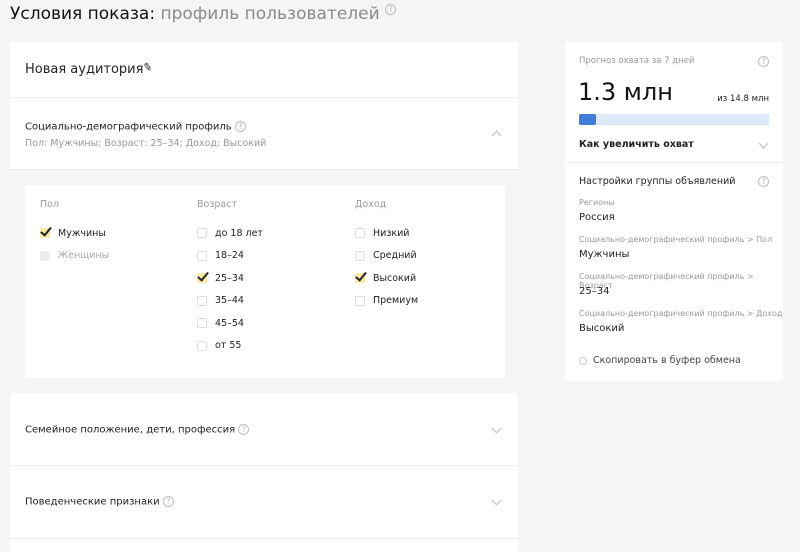  Describe the element at coordinates (597, 217) in the screenshot. I see `setting-value: Россия` at that location.